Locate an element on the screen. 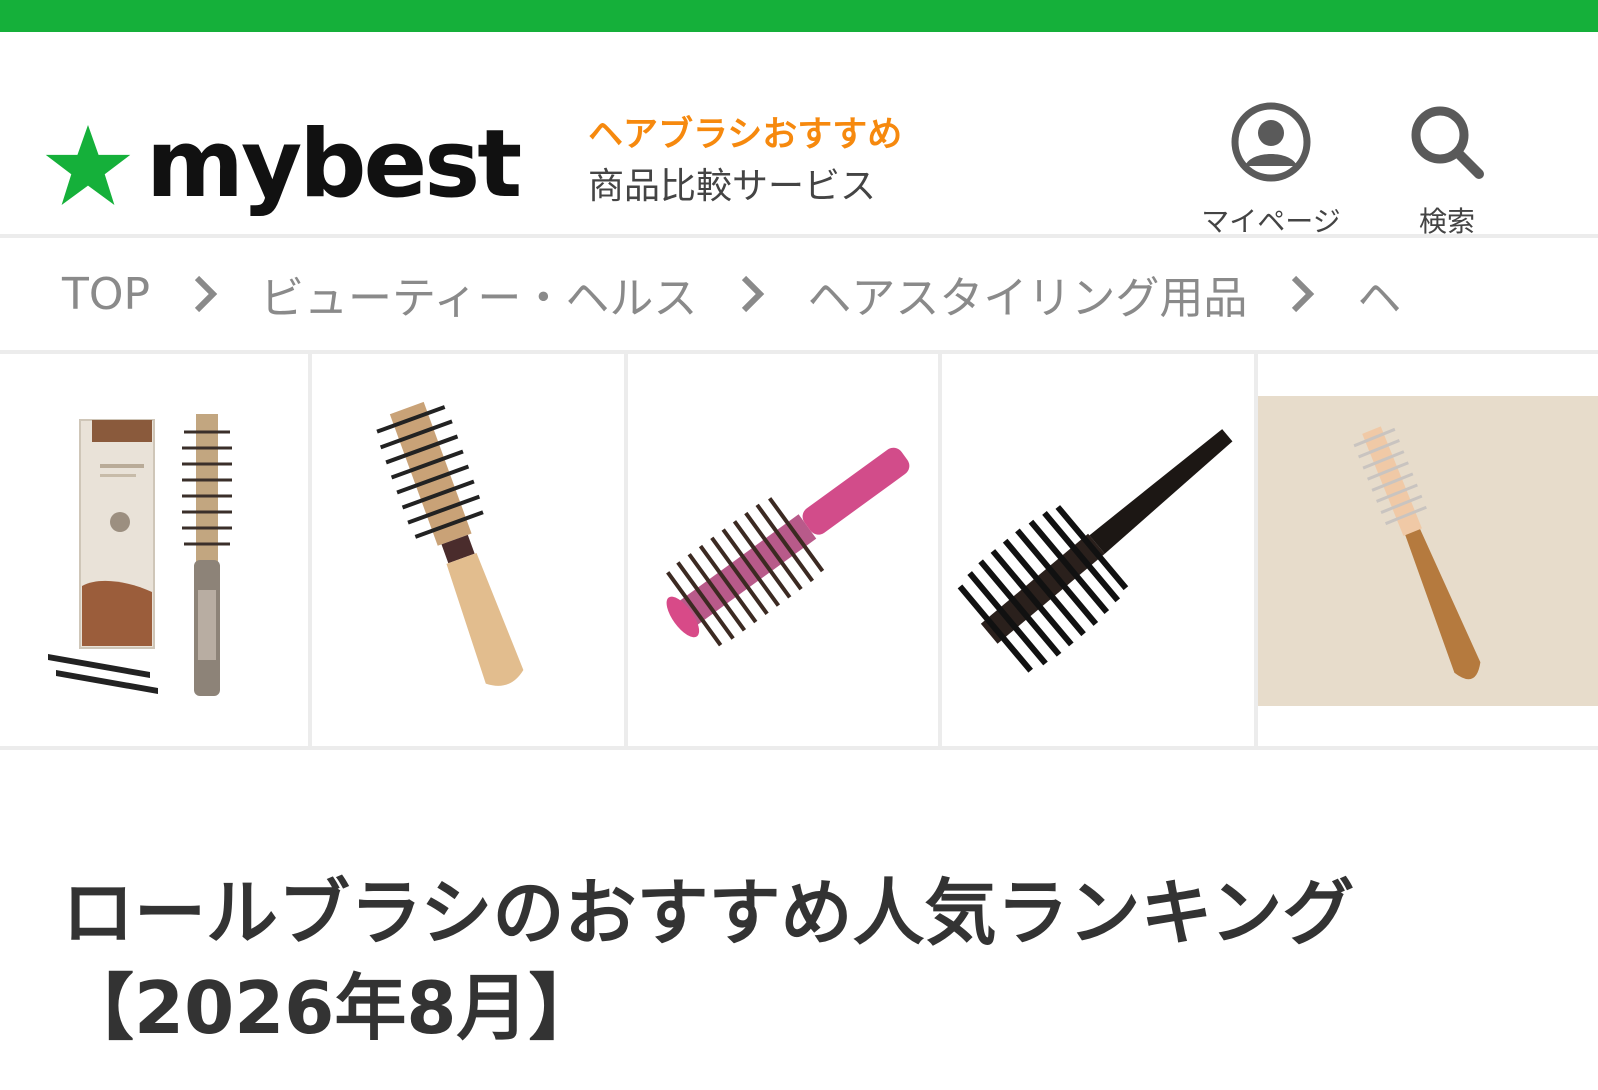 This screenshot has height=1090, width=1598. breadcrumb: TOP ビューティー・ヘルス ヘアスタイリング用品 ヘ is located at coordinates (799, 294).